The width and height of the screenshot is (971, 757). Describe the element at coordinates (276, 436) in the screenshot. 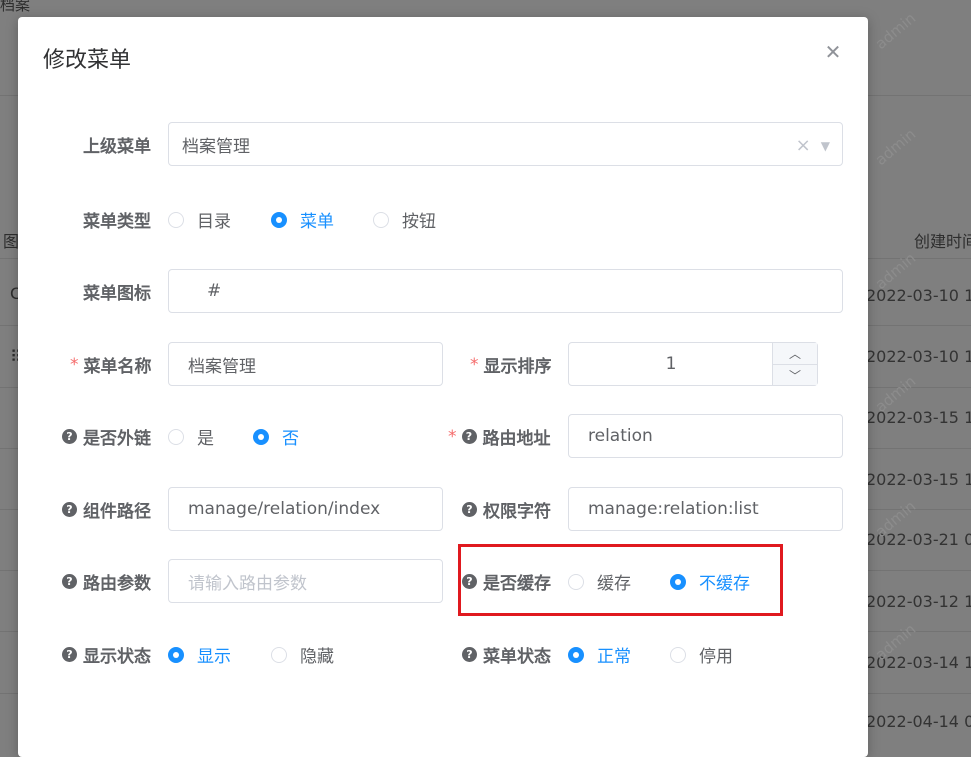

I see `radio-external-no: 否` at that location.